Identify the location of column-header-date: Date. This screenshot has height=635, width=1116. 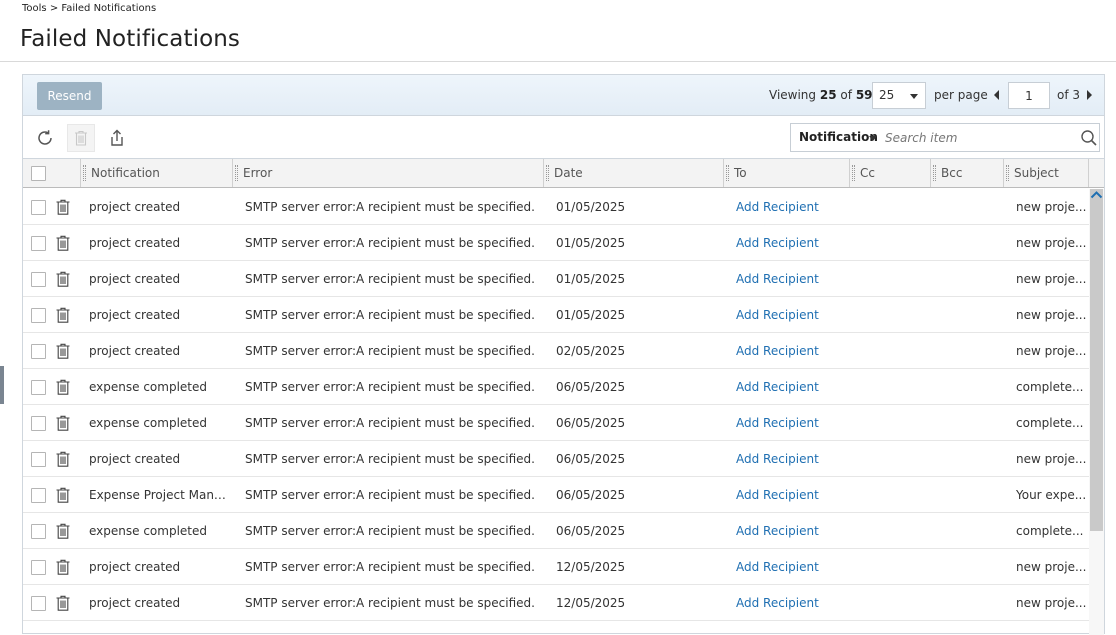
(634, 173).